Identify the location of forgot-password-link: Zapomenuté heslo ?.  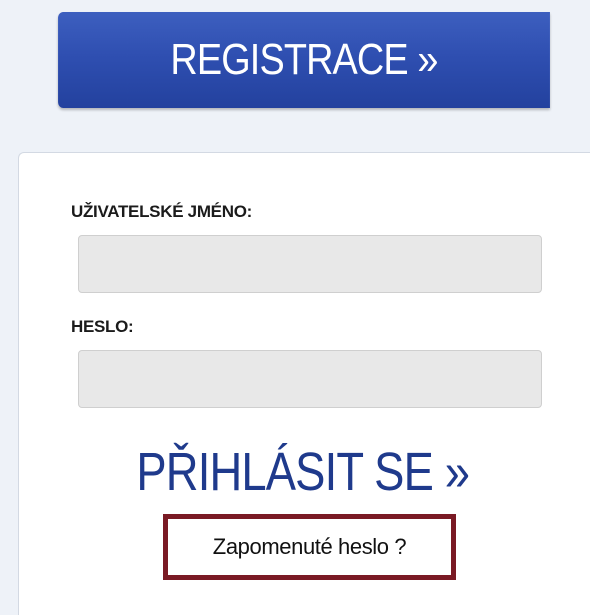
(310, 547).